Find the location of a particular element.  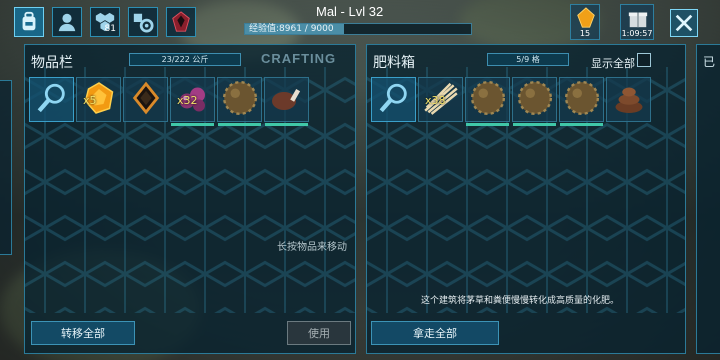

engrams-tab-button: 81 is located at coordinates (105, 22).